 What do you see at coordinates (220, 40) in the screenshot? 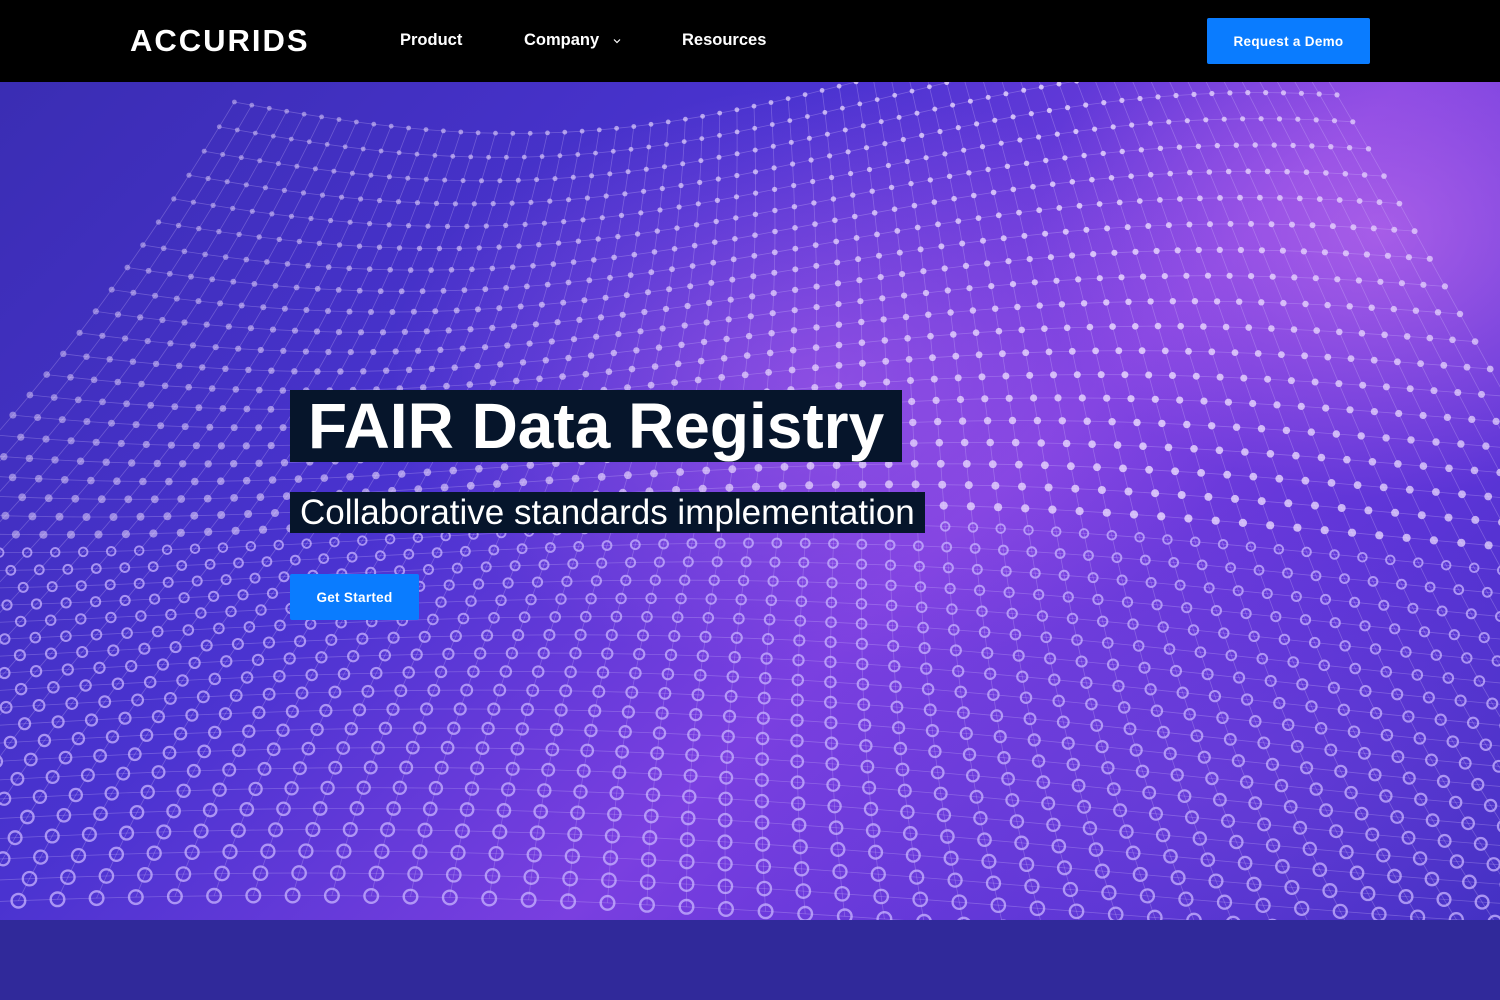
I see `accurids-logo: ACCURIDS` at bounding box center [220, 40].